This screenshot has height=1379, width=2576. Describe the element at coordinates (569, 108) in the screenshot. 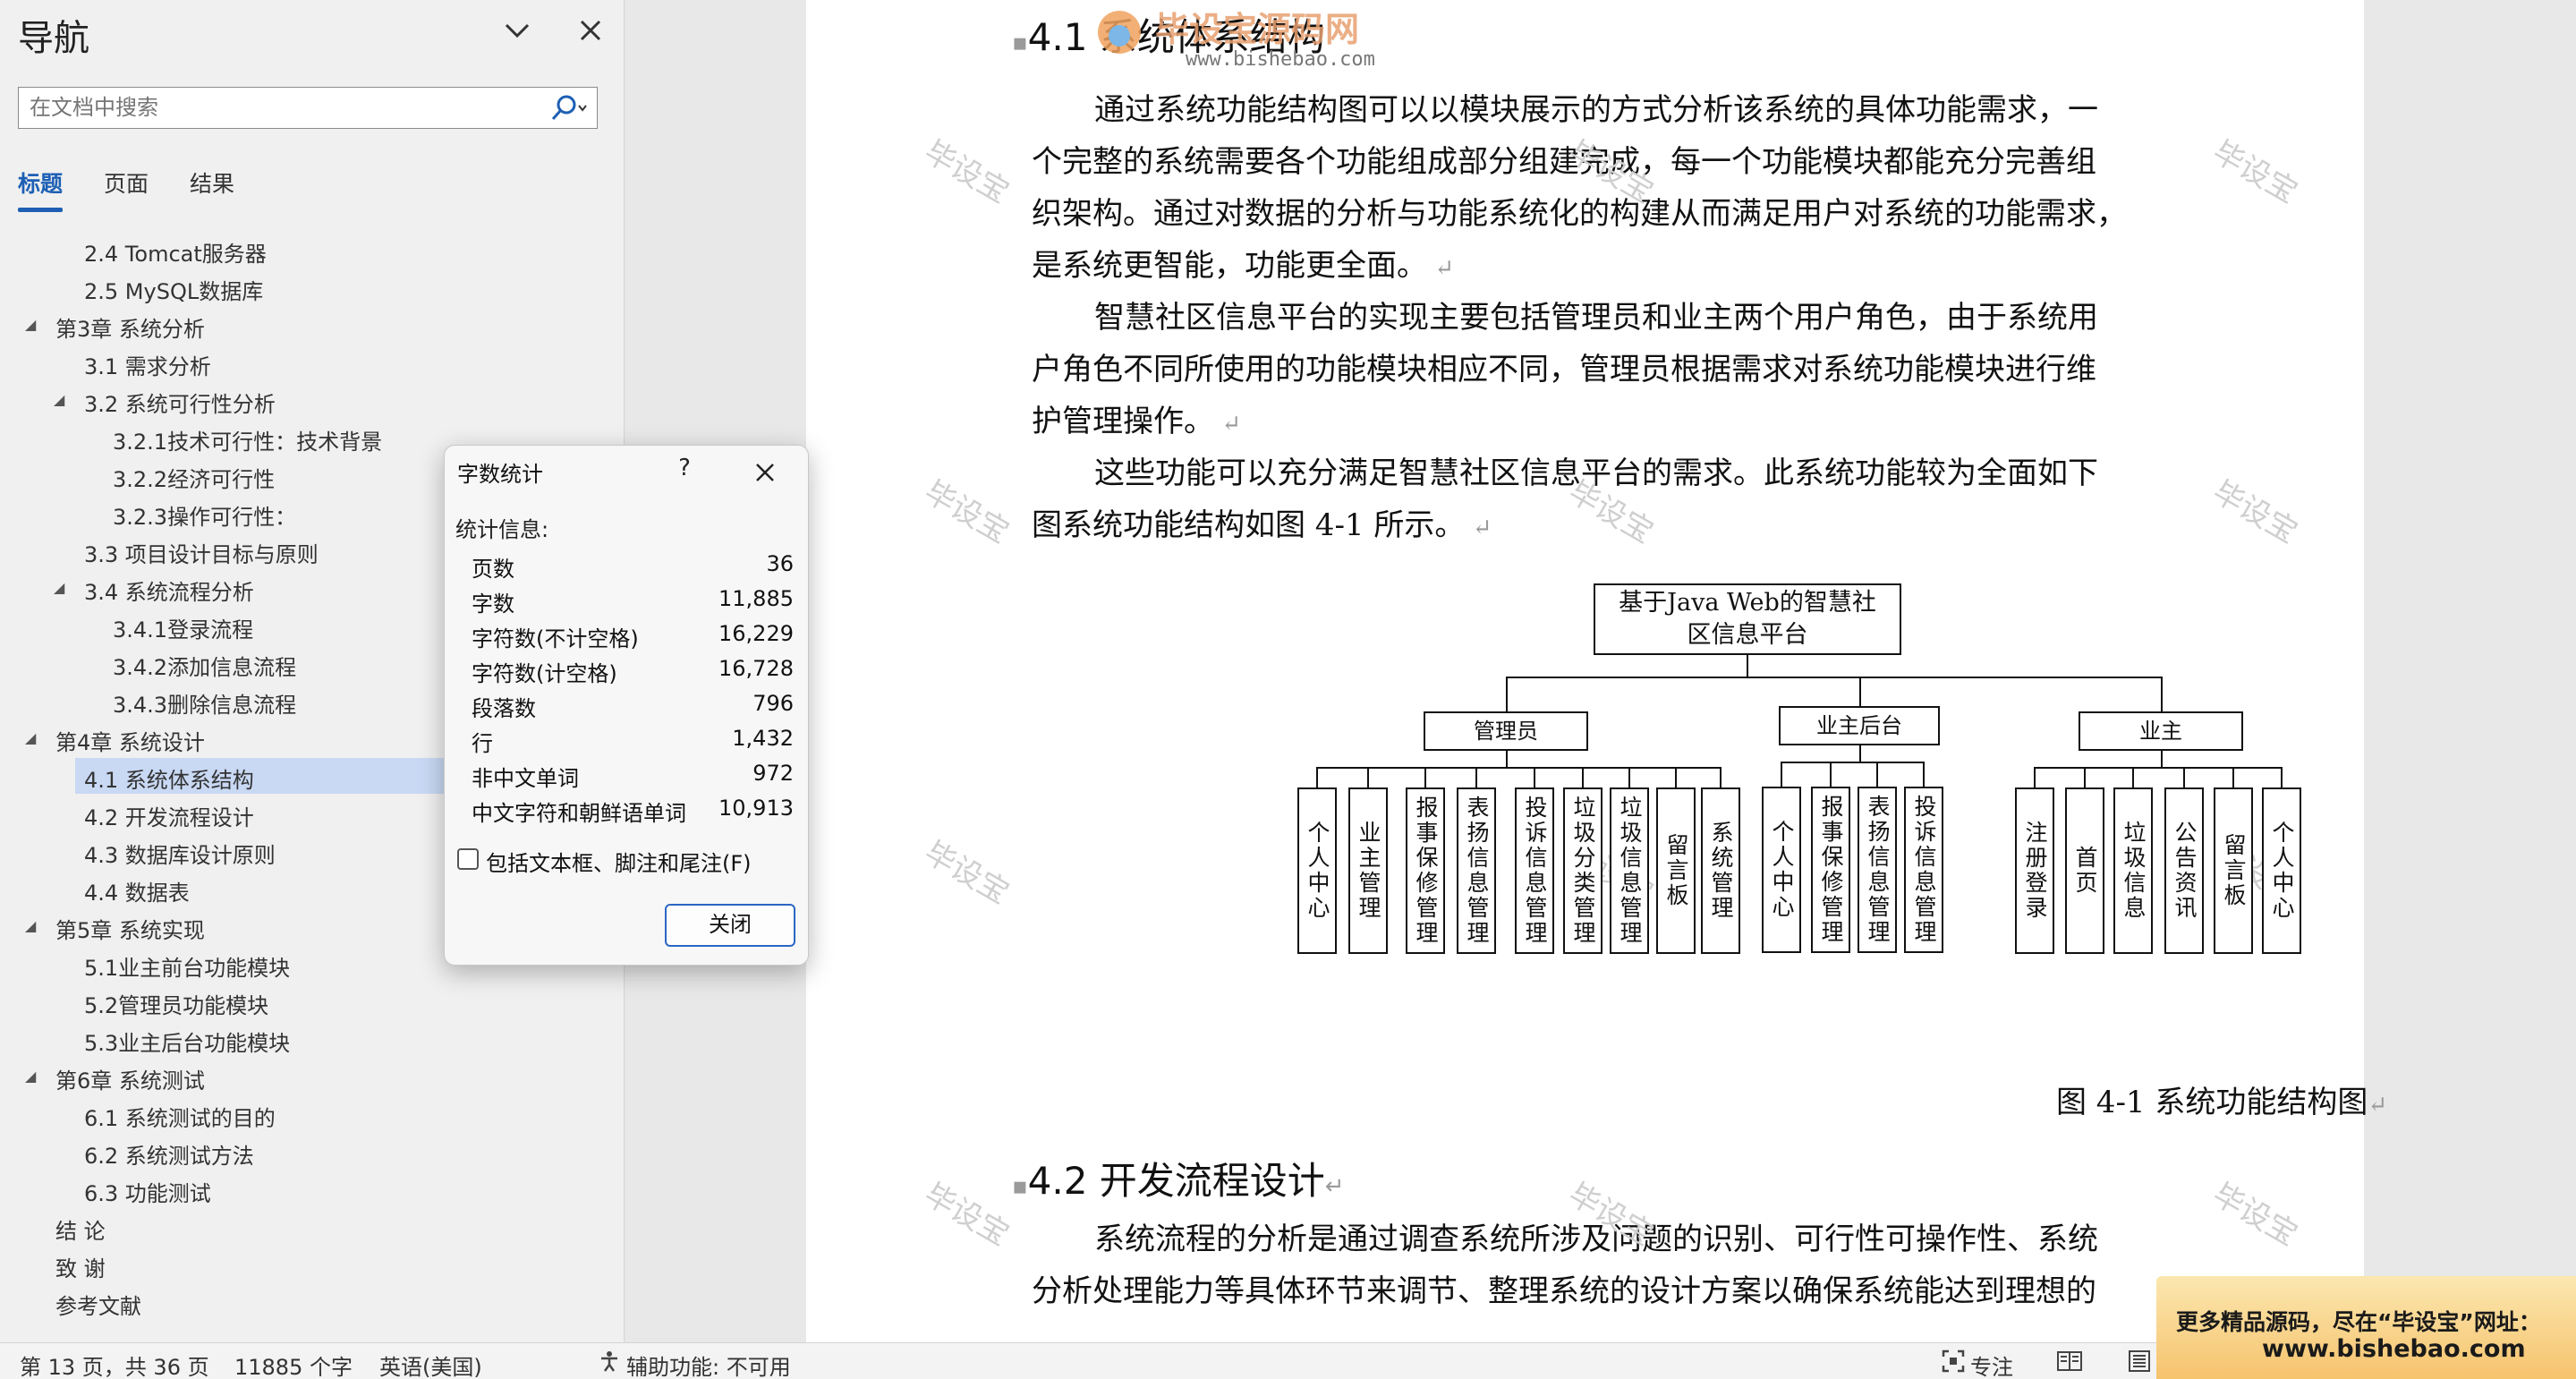

I see `search-icon` at that location.